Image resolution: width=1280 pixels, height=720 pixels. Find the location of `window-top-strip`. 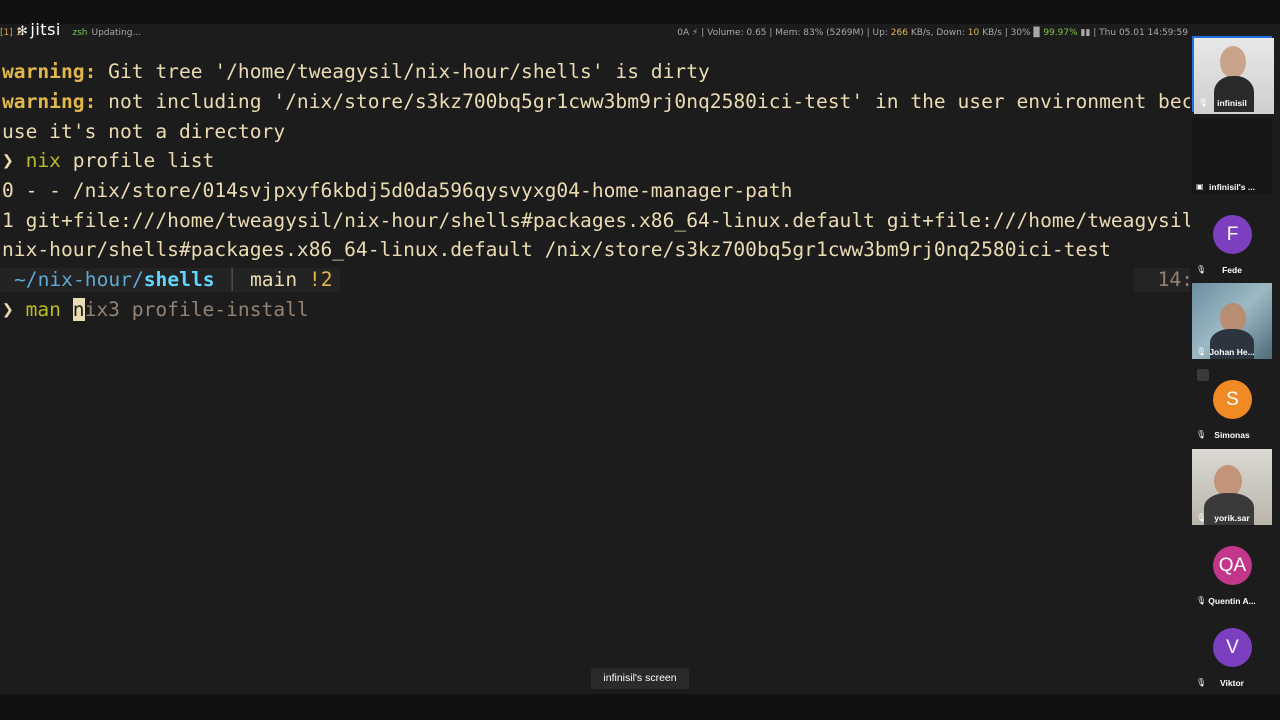

window-top-strip is located at coordinates (640, 12).